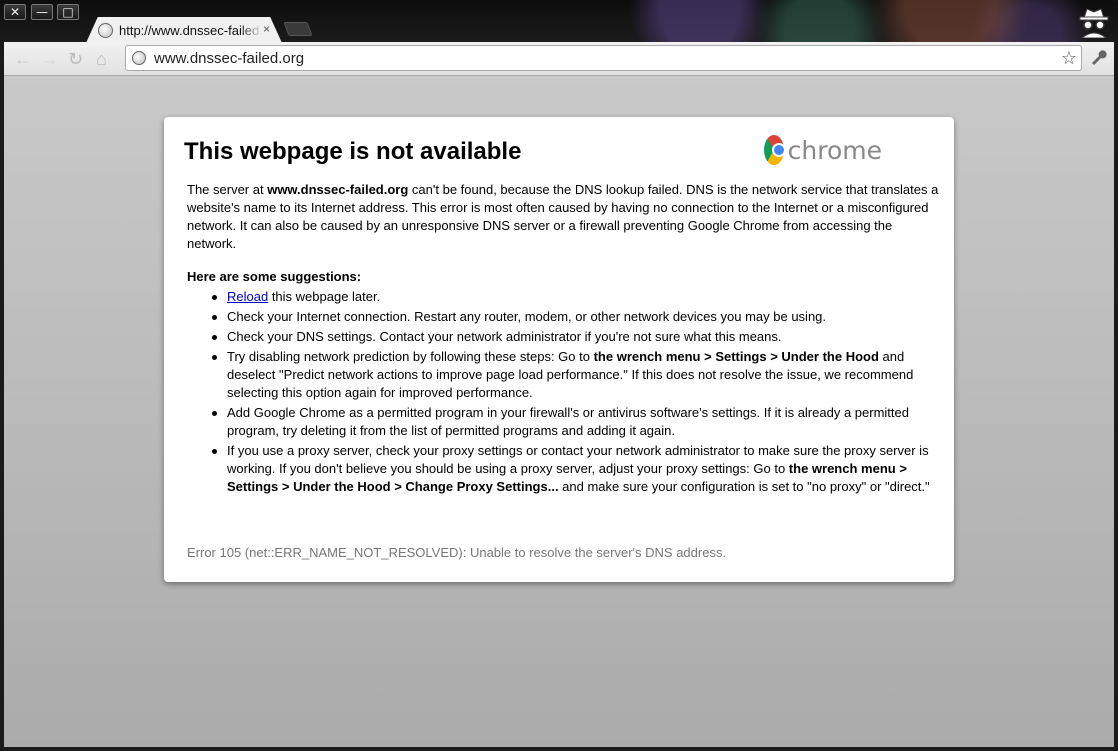 The width and height of the screenshot is (1118, 751). What do you see at coordinates (247, 296) in the screenshot?
I see `reload-link: Reload` at bounding box center [247, 296].